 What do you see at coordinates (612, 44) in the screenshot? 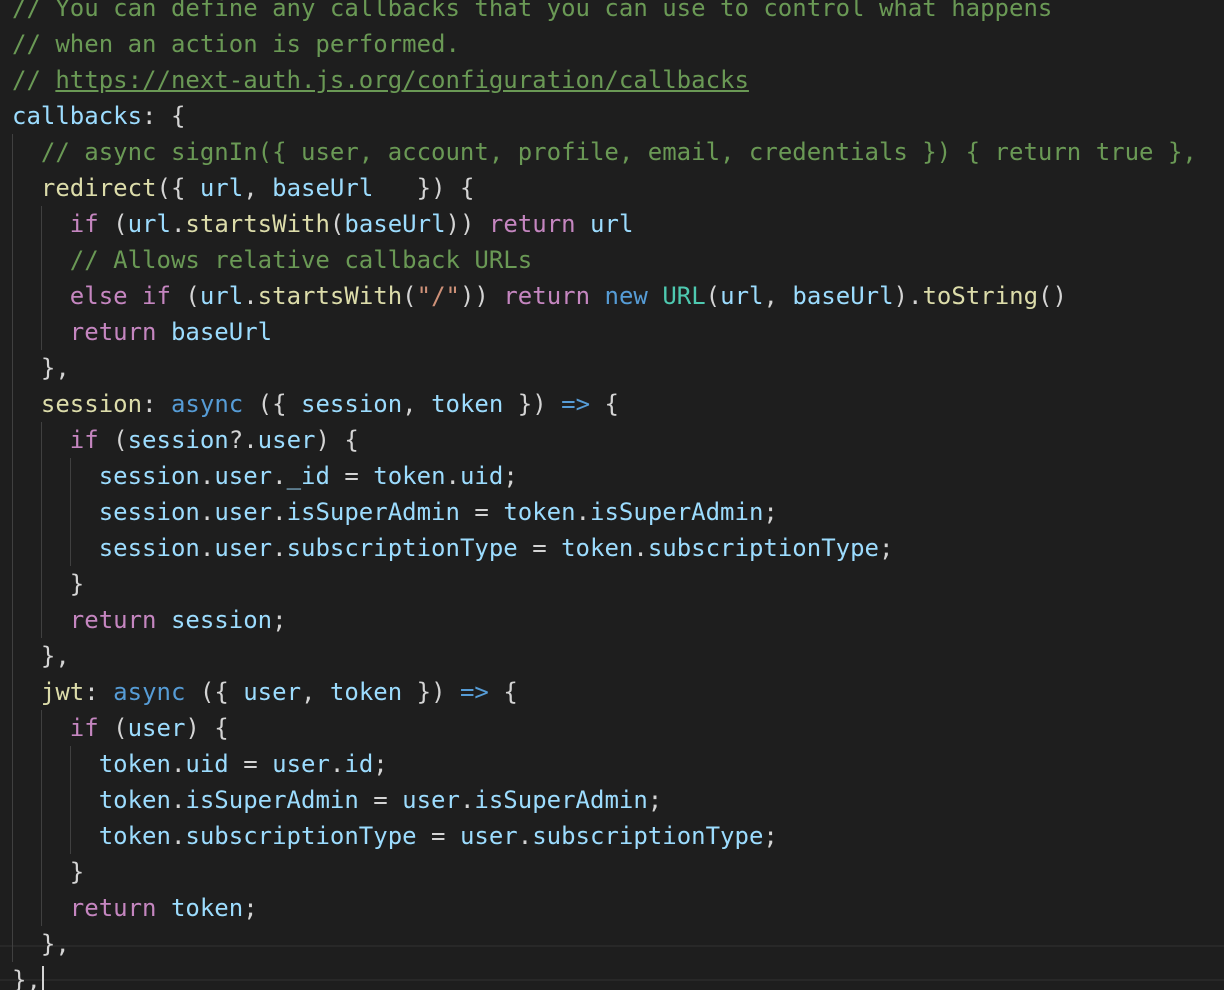
I see `code-line: // when an action is performed.` at bounding box center [612, 44].